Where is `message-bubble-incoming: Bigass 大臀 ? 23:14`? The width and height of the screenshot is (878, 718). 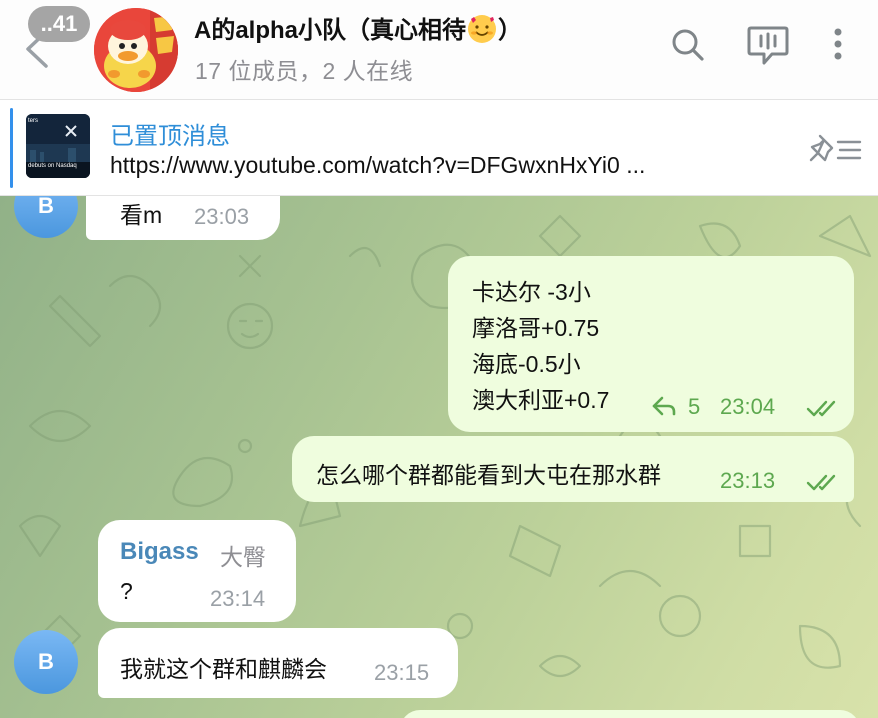
message-bubble-incoming: Bigass 大臀 ? 23:14 is located at coordinates (197, 571).